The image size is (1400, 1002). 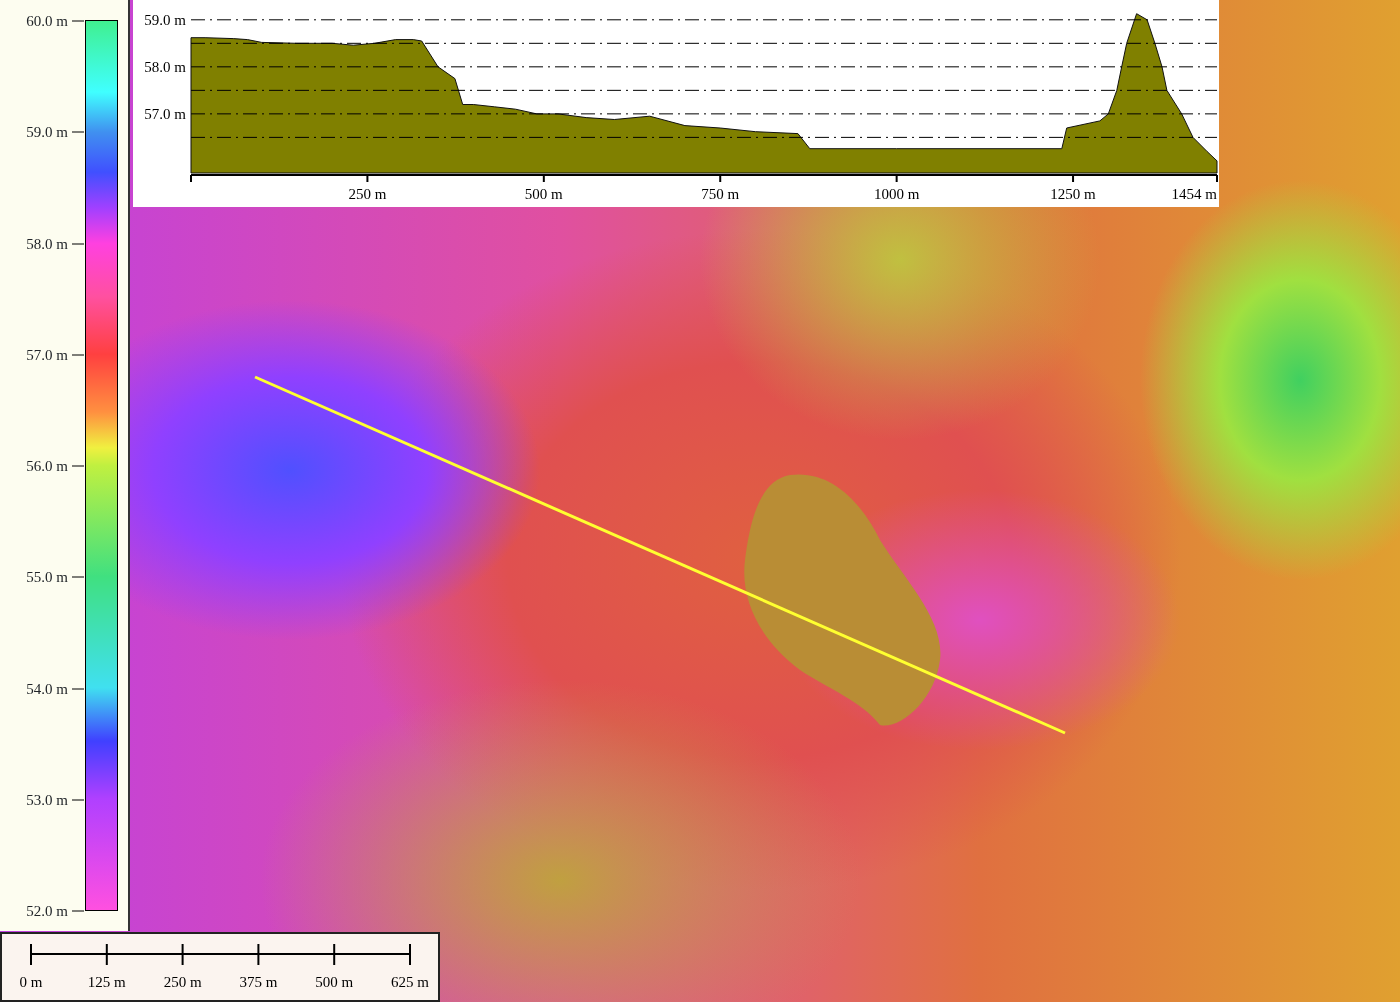 What do you see at coordinates (47, 800) in the screenshot?
I see `elevation-label: 53.0 m` at bounding box center [47, 800].